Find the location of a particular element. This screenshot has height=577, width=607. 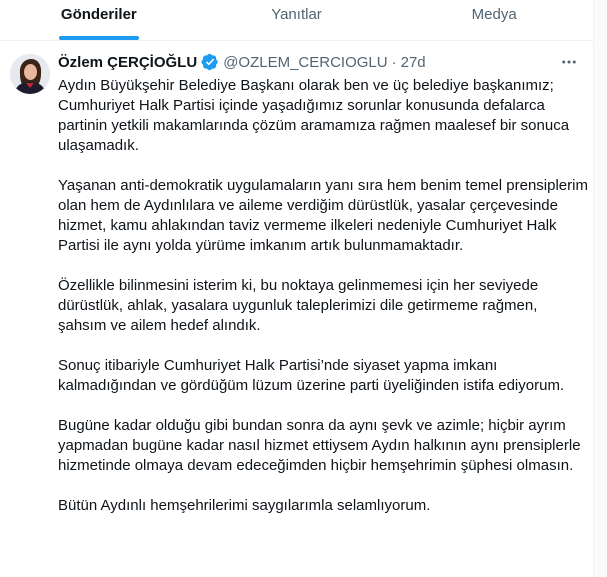

tweet-header: Özlem ÇERÇİOĞLU @OZLEM_CERCIOGLU · 27d is located at coordinates (242, 62).